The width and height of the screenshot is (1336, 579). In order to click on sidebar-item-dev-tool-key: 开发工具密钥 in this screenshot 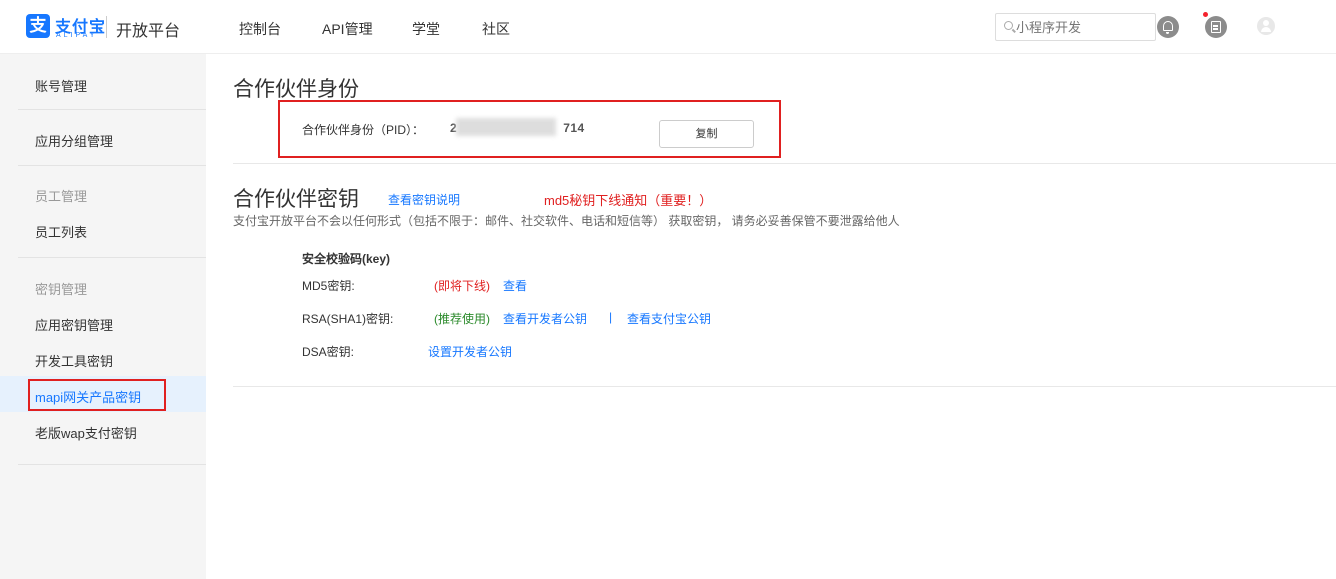, I will do `click(74, 360)`.